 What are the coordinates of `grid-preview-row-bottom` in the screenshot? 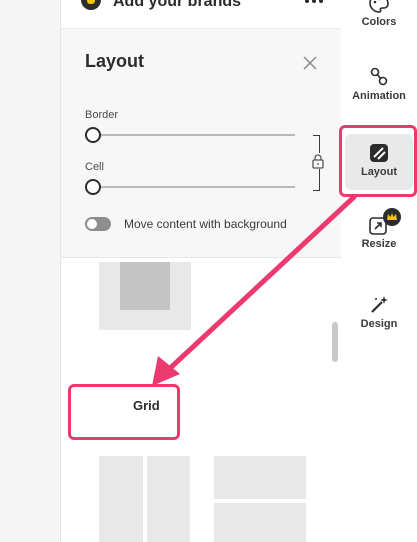 It's located at (260, 522).